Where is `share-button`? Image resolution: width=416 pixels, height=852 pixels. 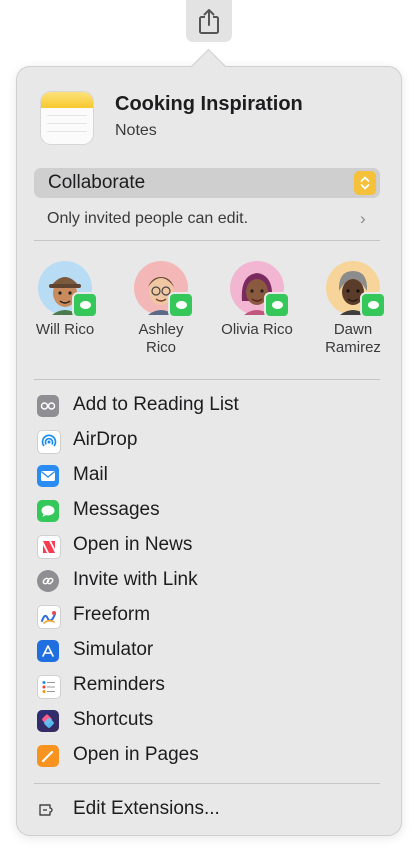
share-button is located at coordinates (209, 21).